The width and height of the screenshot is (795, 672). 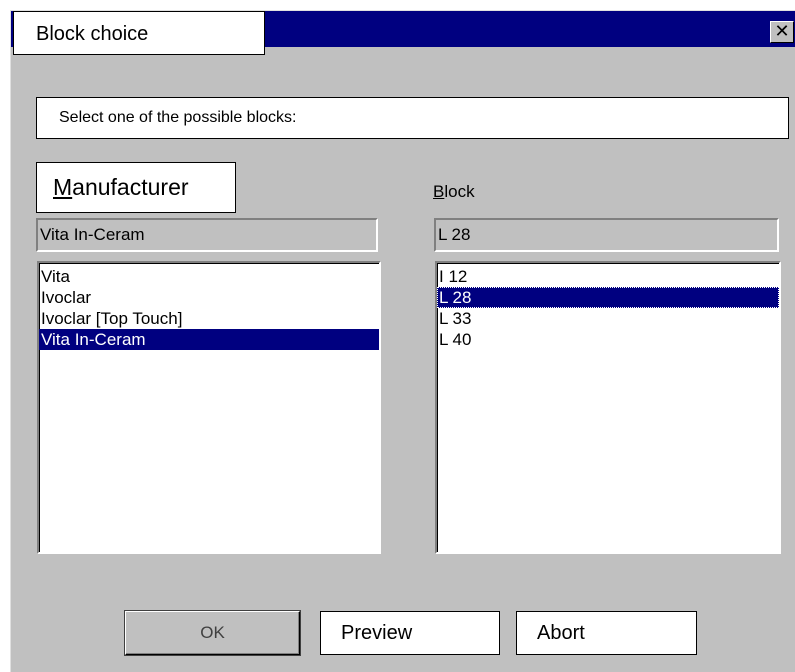 I want to click on close-button: ✕, so click(x=782, y=32).